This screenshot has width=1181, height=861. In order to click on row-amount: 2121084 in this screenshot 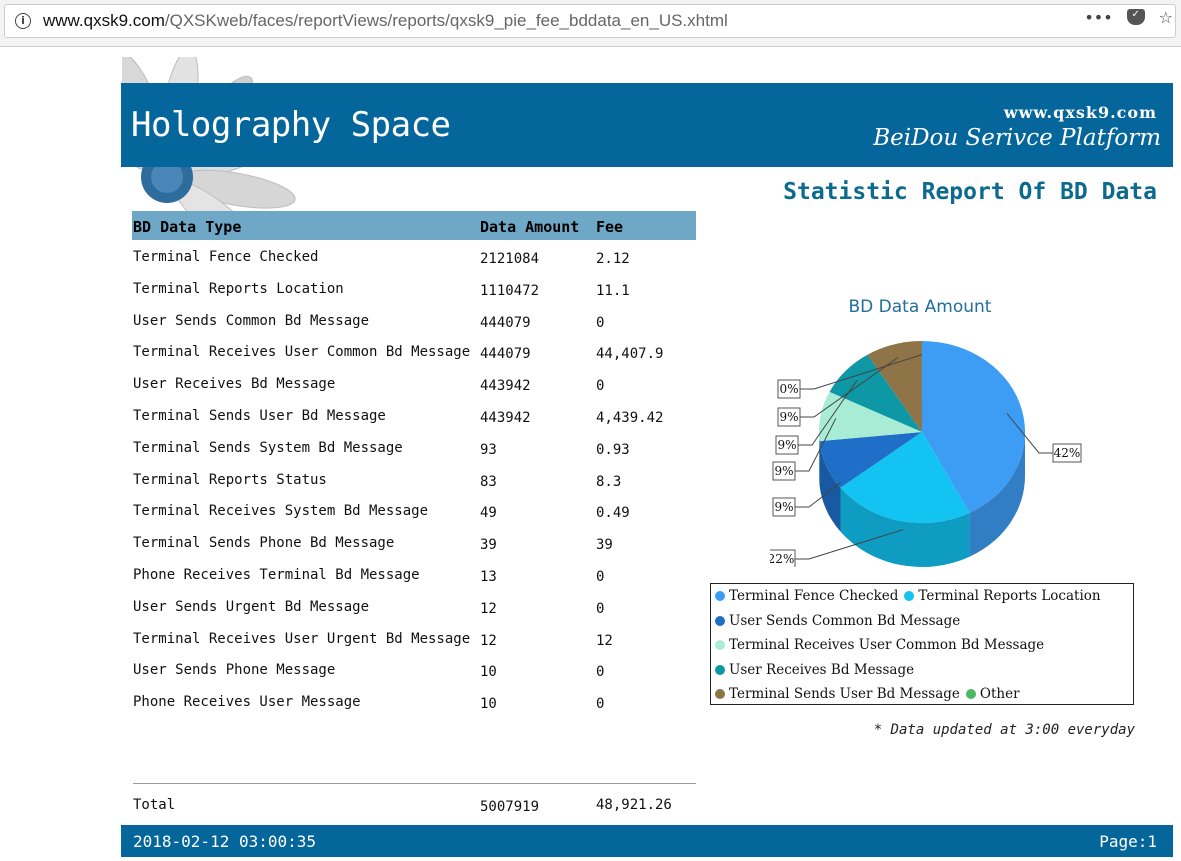, I will do `click(510, 259)`.